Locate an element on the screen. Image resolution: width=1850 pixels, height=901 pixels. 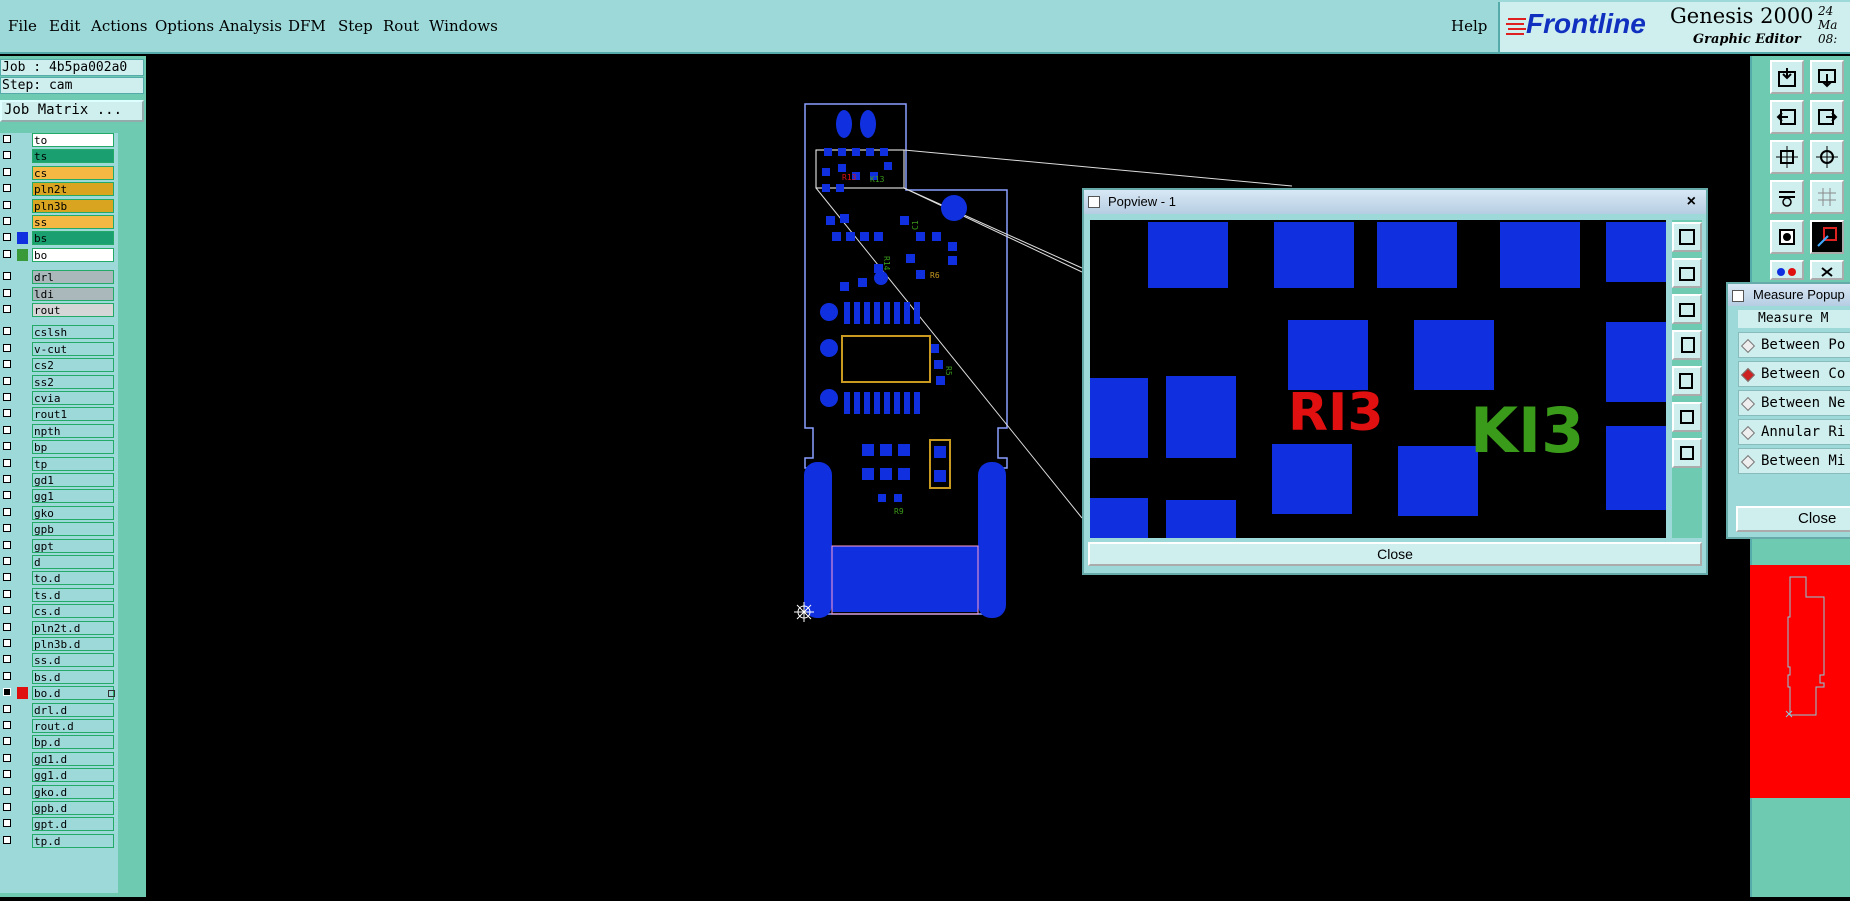
layer-row: pln3b is located at coordinates (58, 205).